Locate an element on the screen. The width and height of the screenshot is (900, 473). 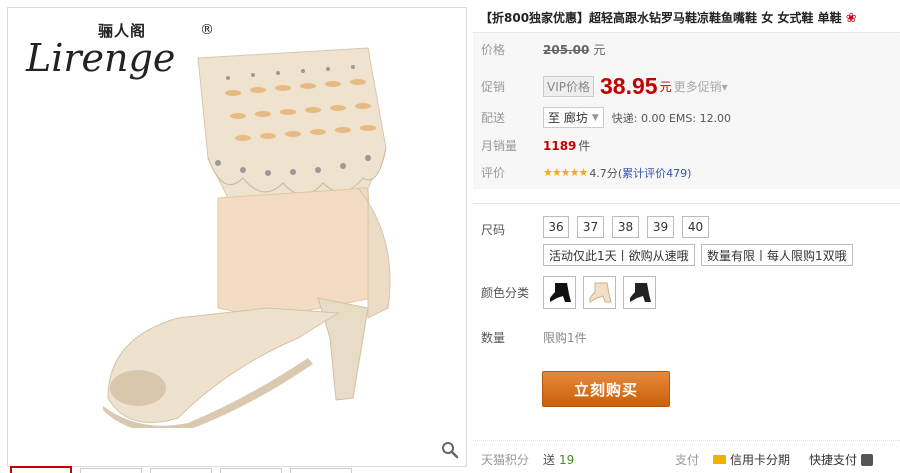
quick-pay-icon is located at coordinates (867, 459).